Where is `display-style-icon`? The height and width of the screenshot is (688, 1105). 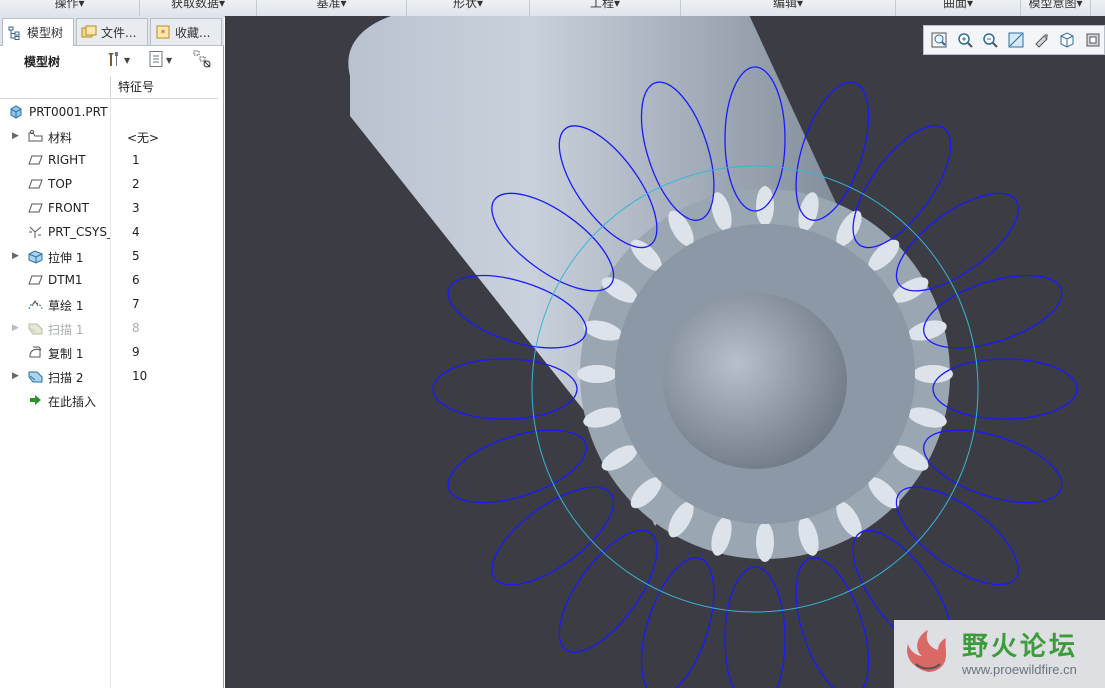 display-style-icon is located at coordinates (1093, 40).